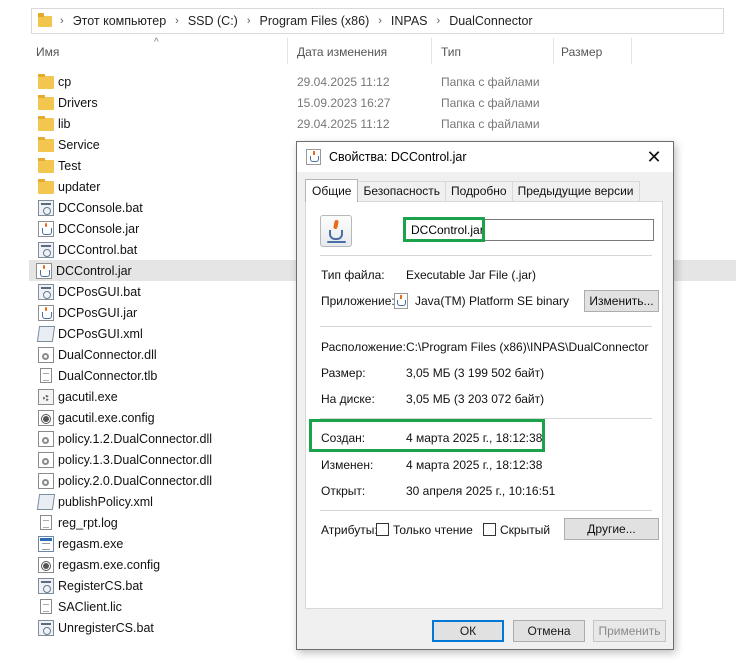 The width and height of the screenshot is (736, 666). What do you see at coordinates (629, 631) in the screenshot?
I see `apply-button: Применить` at bounding box center [629, 631].